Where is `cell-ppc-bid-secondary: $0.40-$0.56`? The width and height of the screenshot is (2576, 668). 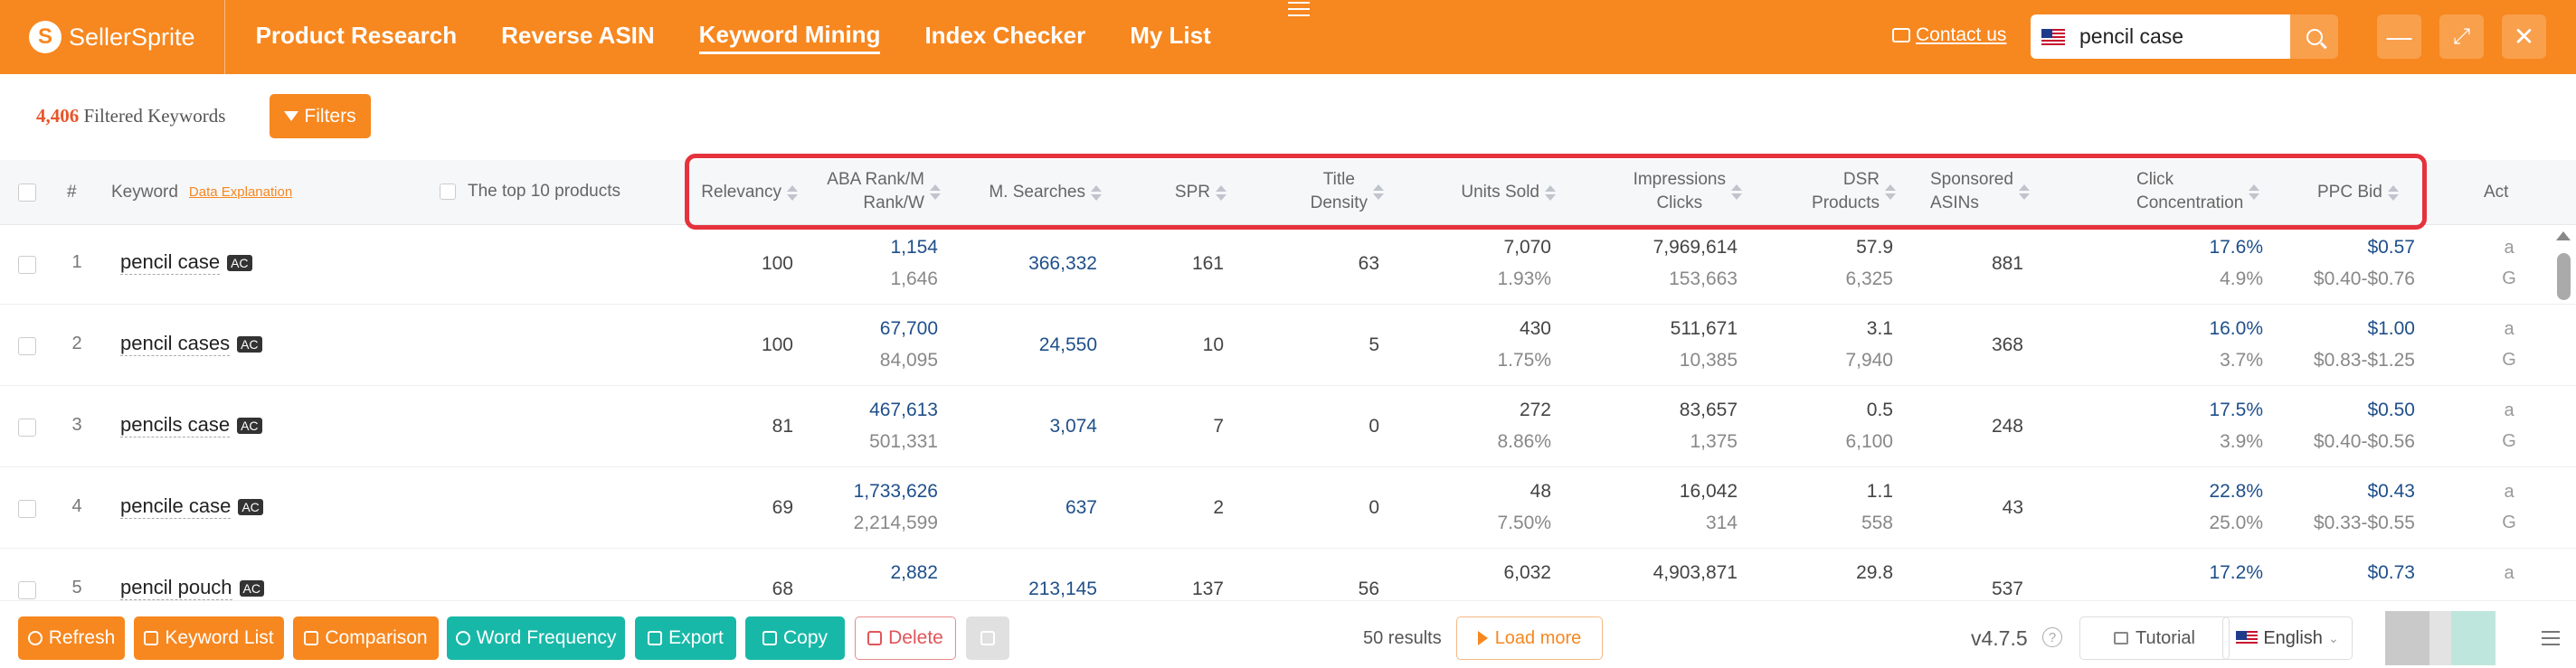 cell-ppc-bid-secondary: $0.40-$0.56 is located at coordinates (2364, 441).